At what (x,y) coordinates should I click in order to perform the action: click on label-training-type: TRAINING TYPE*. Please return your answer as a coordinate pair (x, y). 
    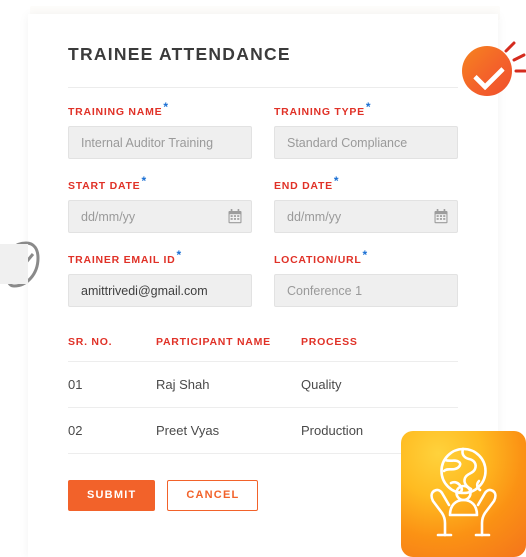
    Looking at the image, I should click on (366, 110).